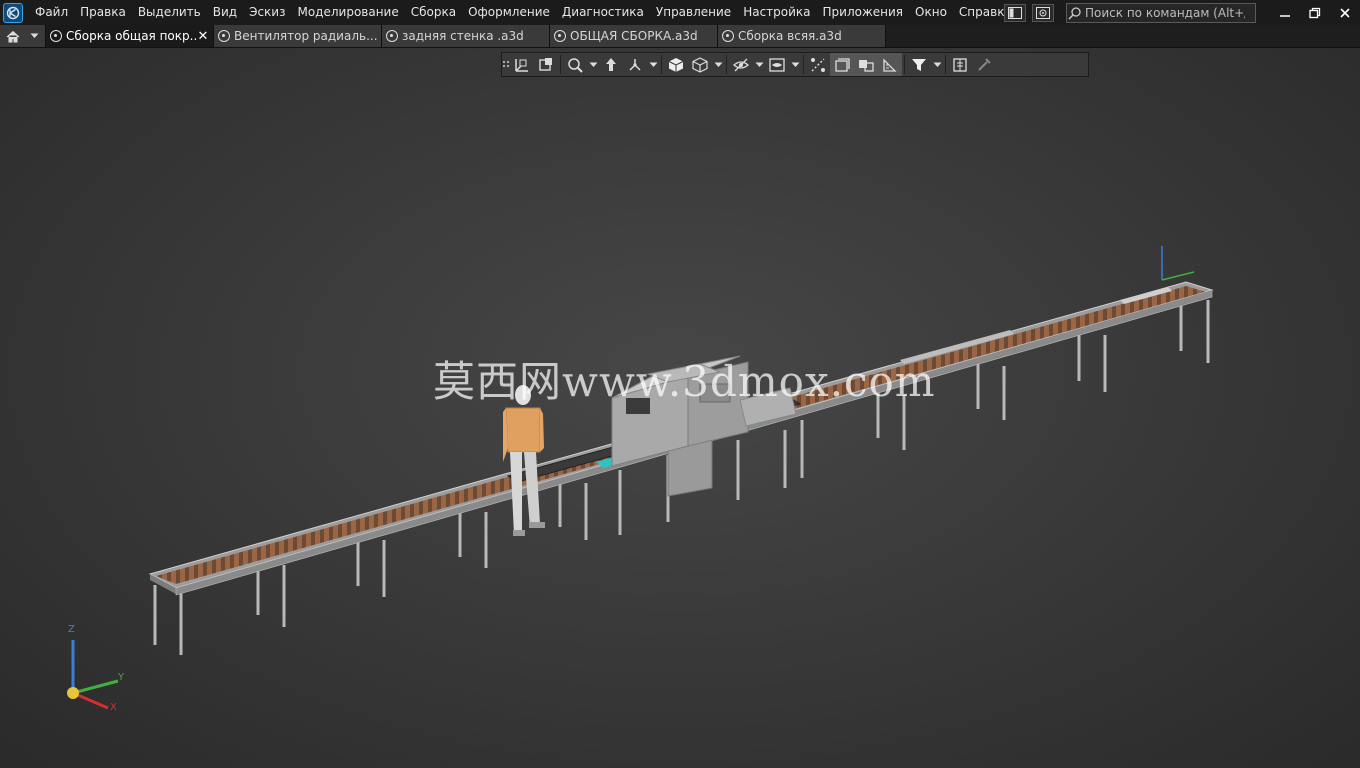 This screenshot has height=768, width=1360. I want to click on rotate-icon, so click(635, 64).